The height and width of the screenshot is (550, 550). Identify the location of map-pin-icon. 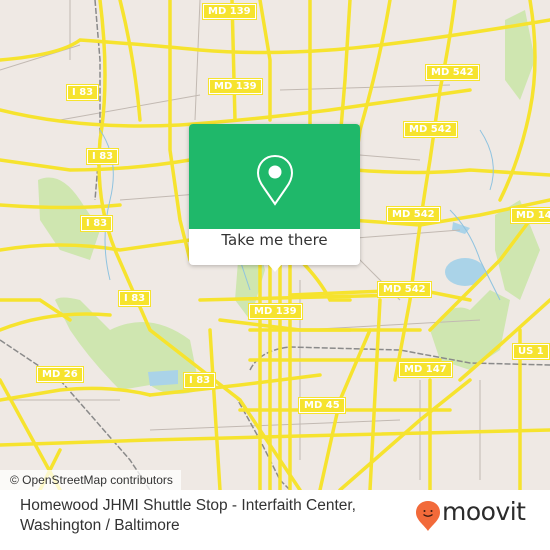
(275, 180).